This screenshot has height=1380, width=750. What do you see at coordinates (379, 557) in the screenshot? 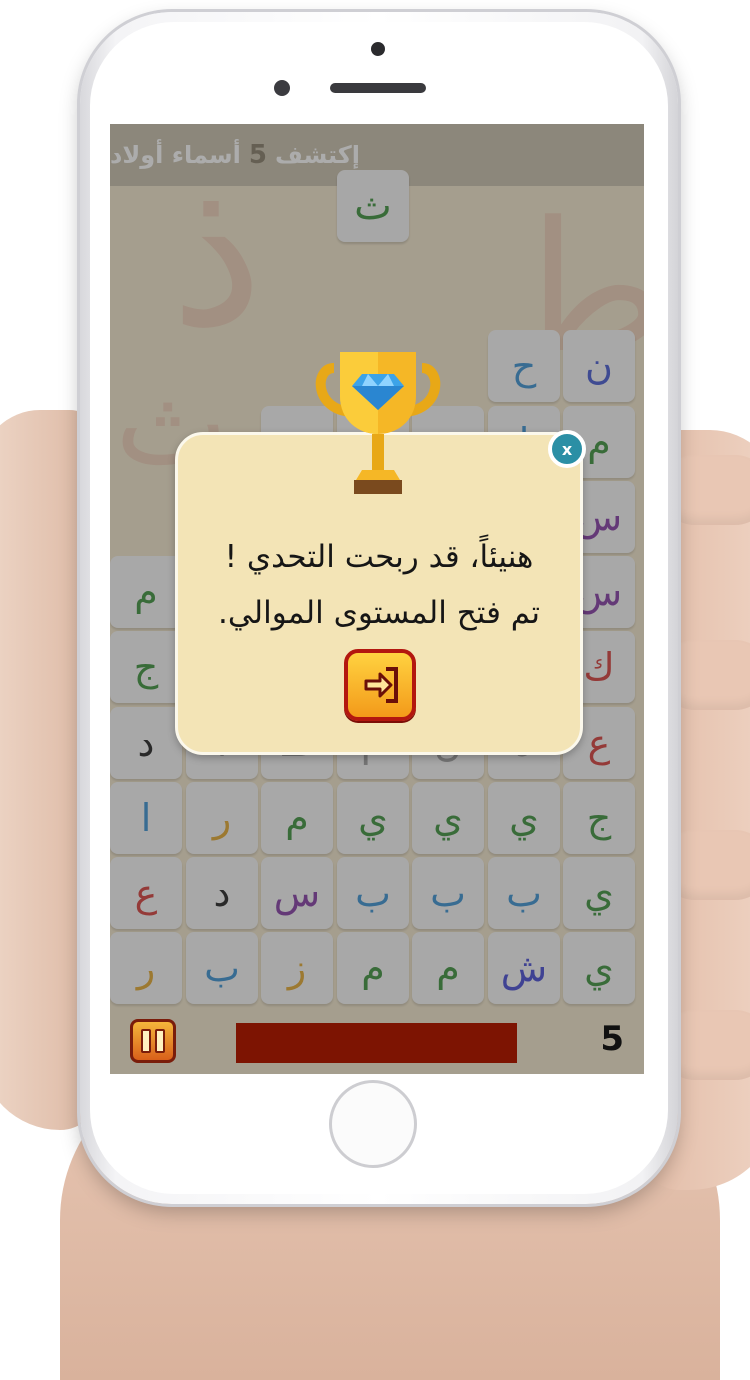
I see `win-message-line1: هنيئاً، قد ربحت التحدي !` at bounding box center [379, 557].